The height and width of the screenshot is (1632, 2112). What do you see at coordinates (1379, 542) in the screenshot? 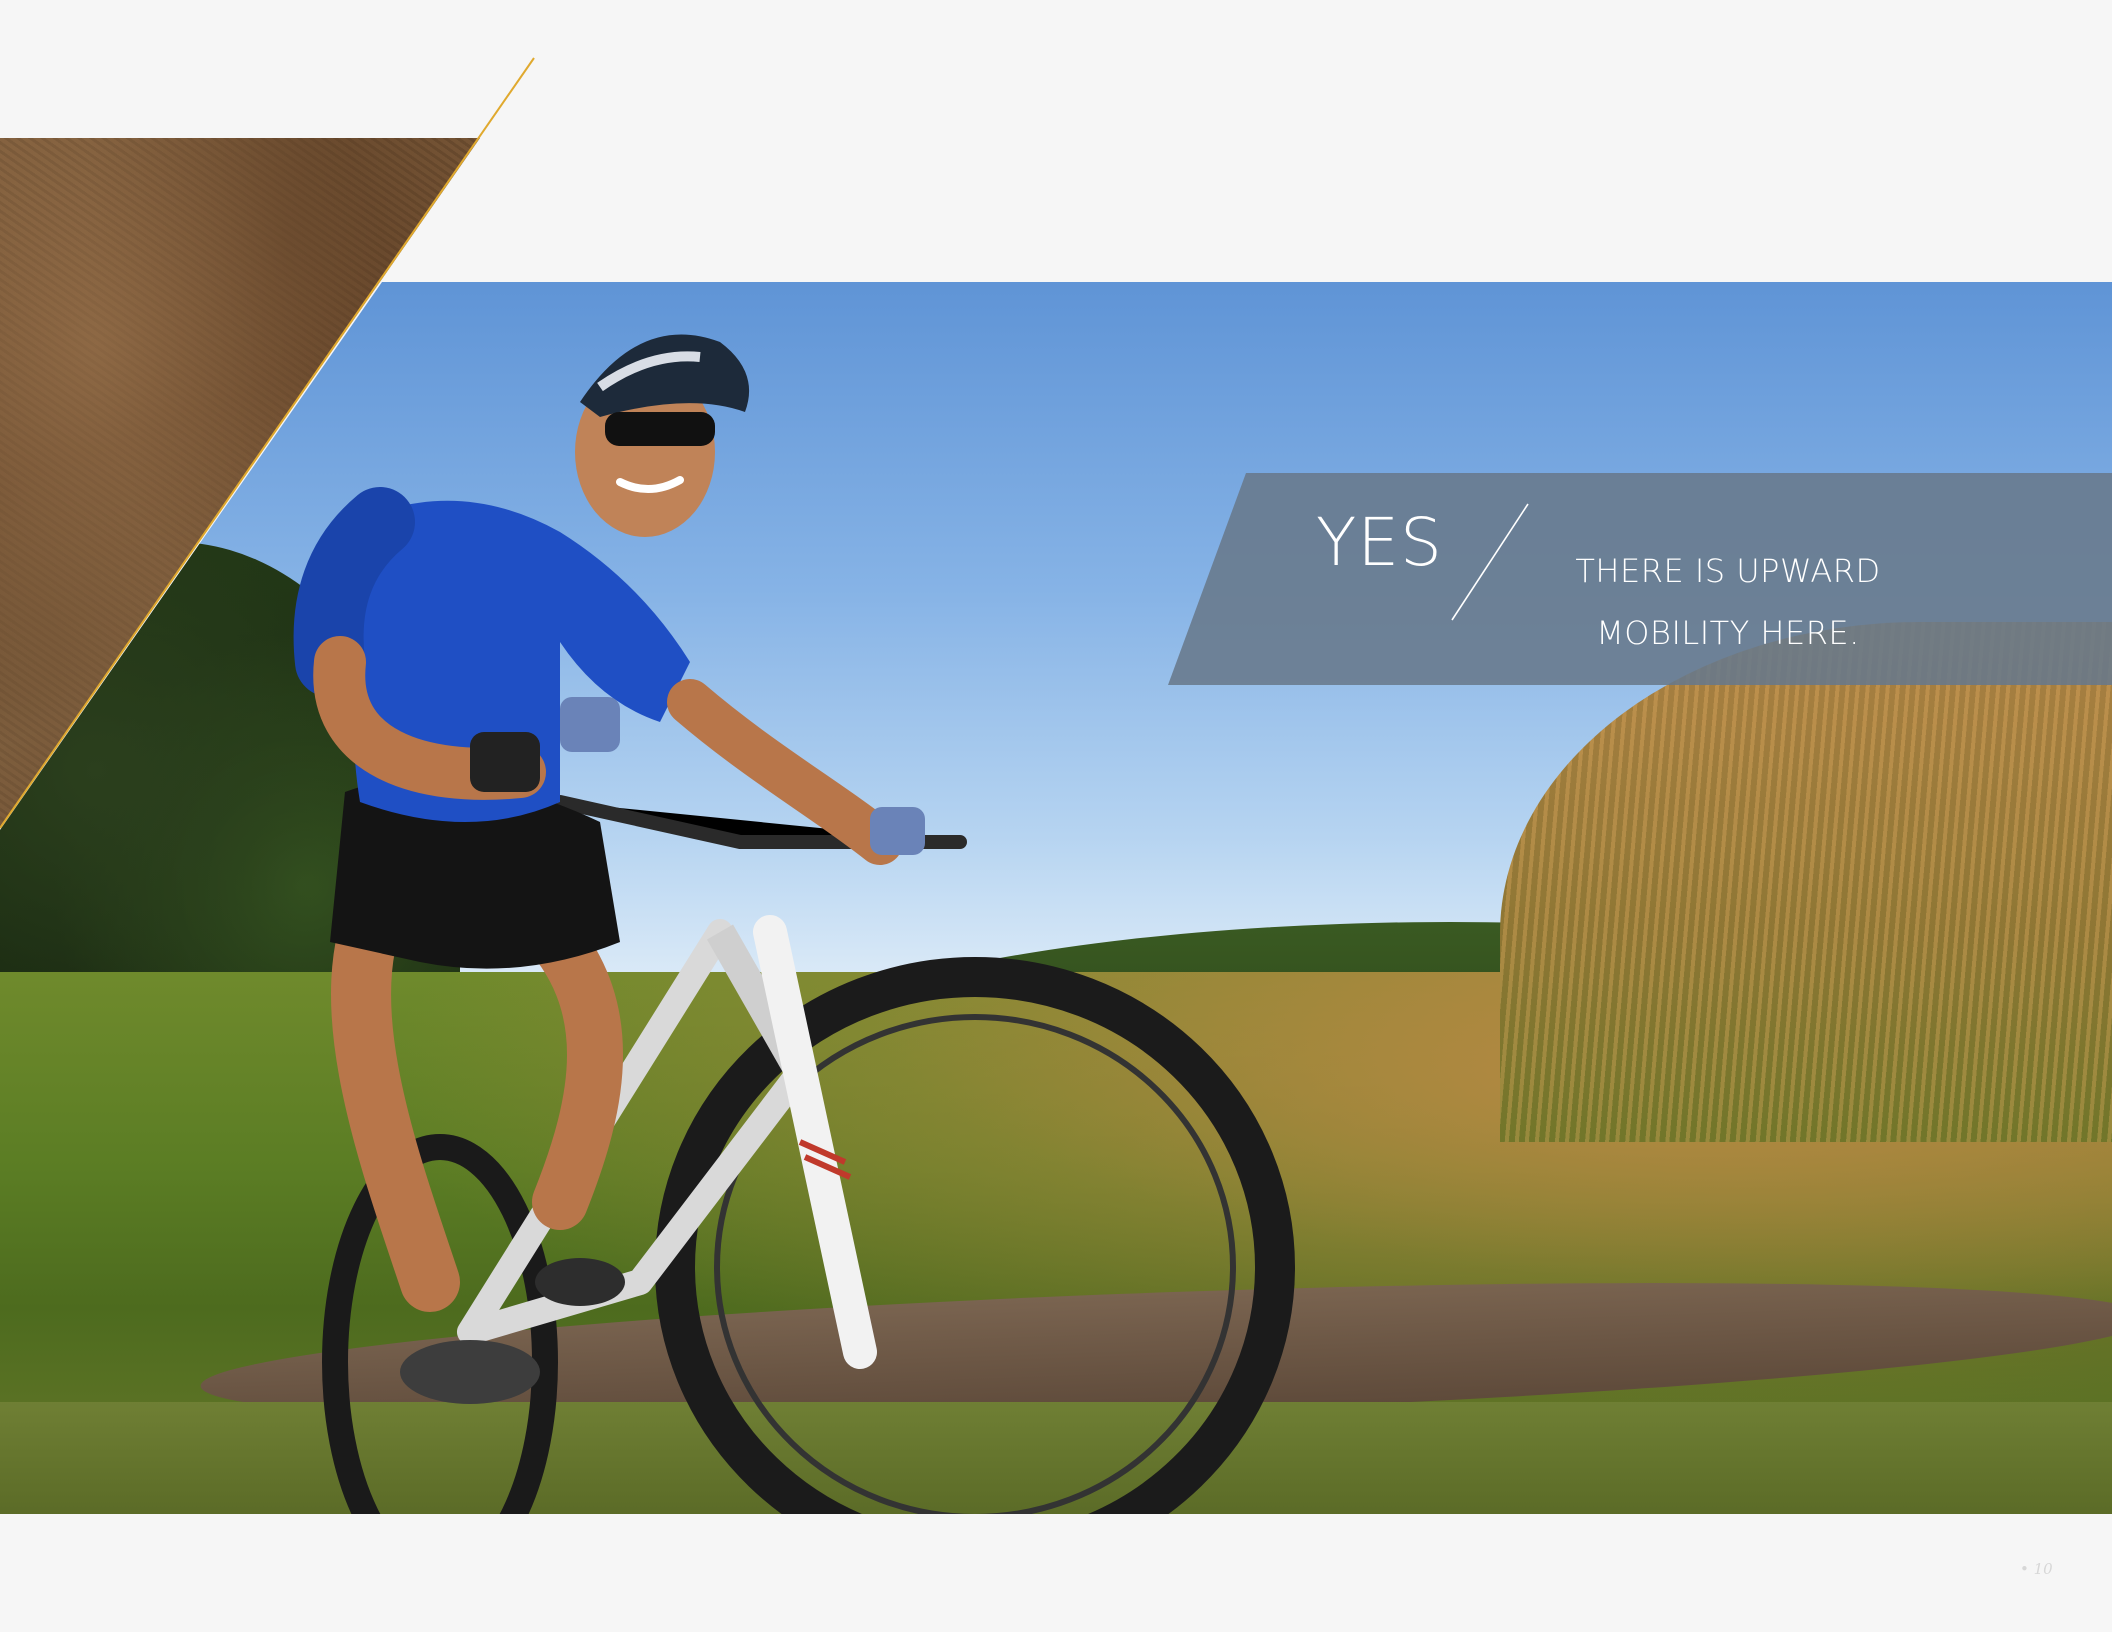
I see `banner-headline: YES` at bounding box center [1379, 542].